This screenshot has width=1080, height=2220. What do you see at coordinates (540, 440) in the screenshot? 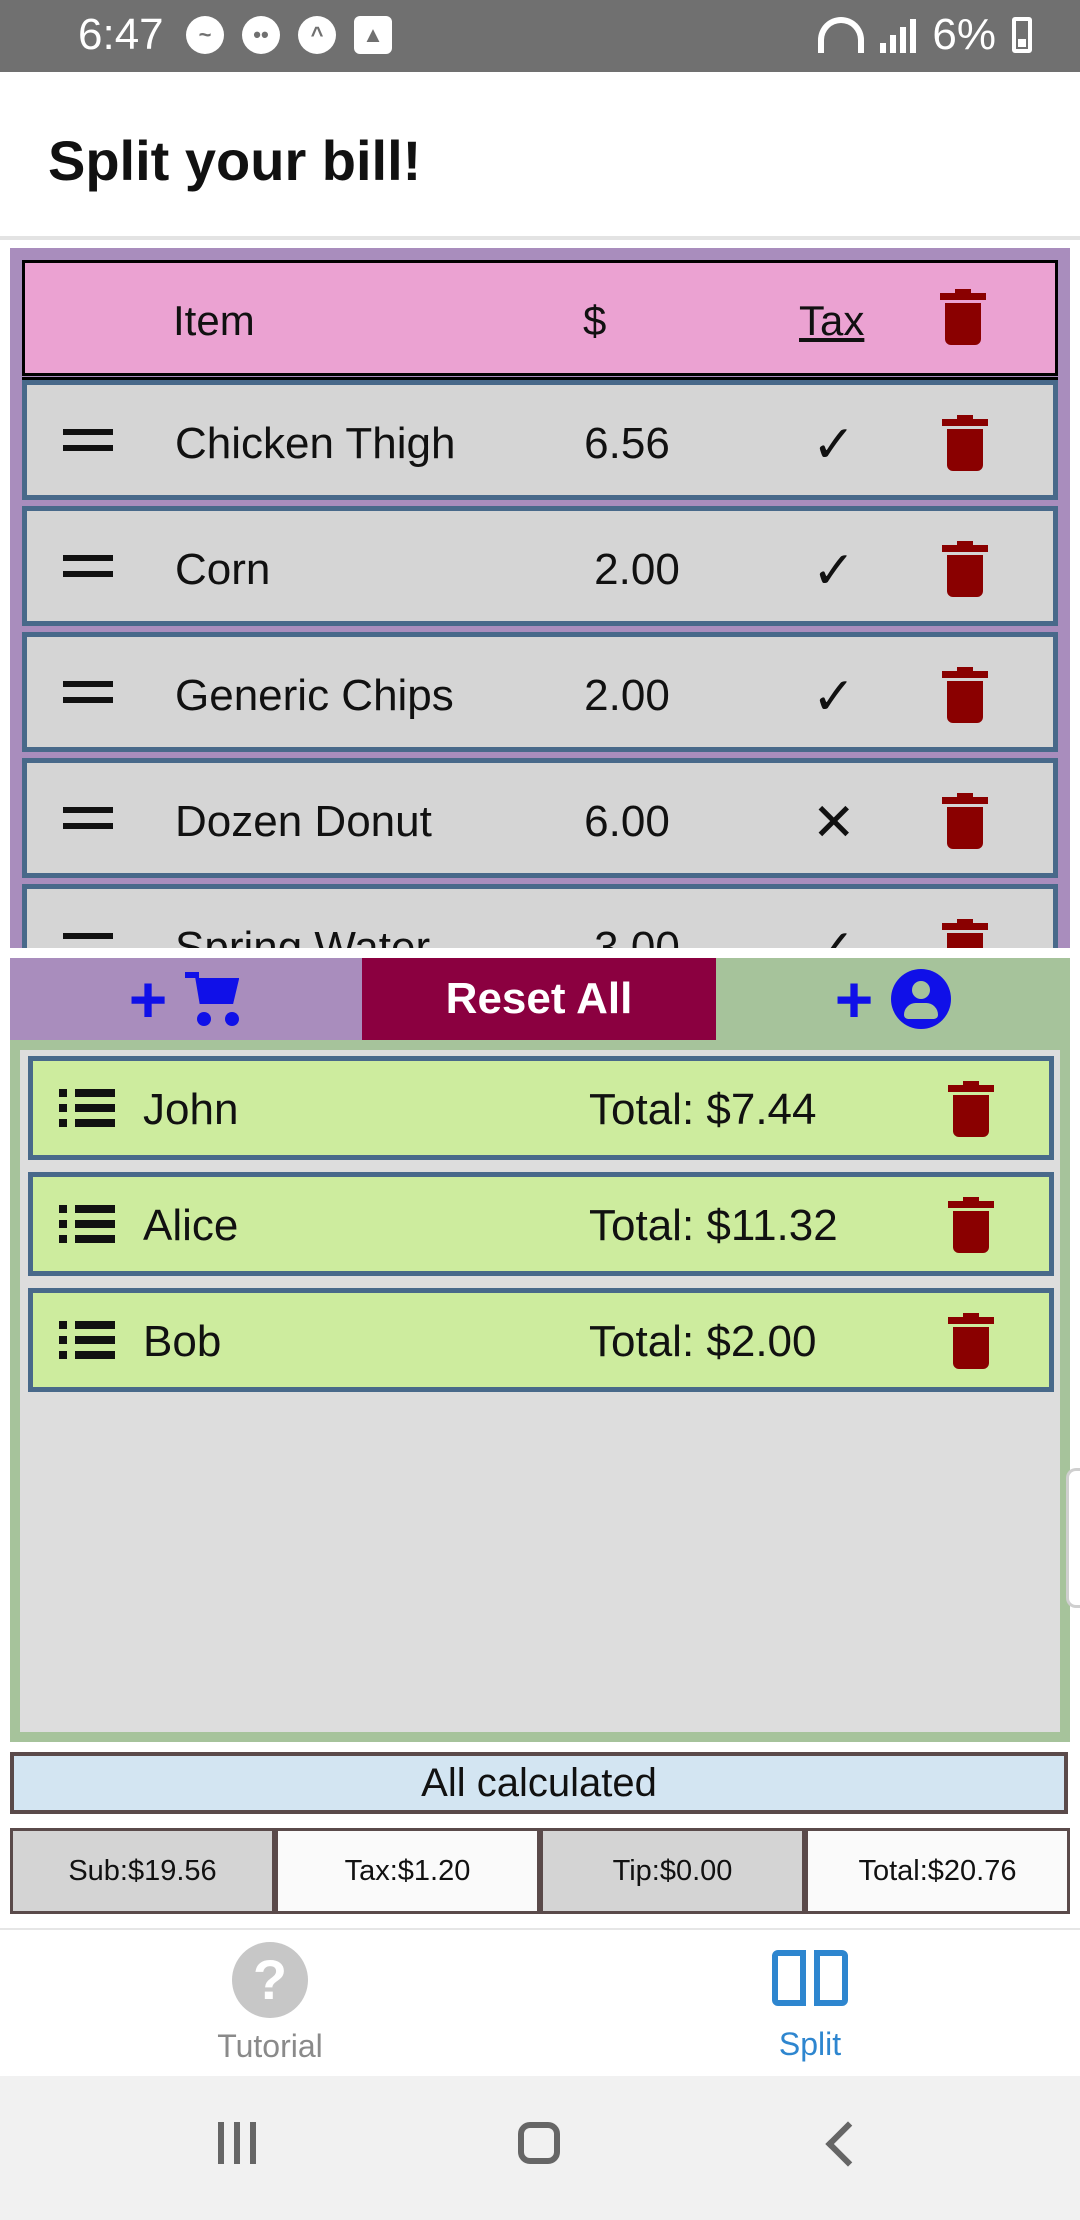
I see `item-row: Chicken Thigh 6.56 ✓` at bounding box center [540, 440].